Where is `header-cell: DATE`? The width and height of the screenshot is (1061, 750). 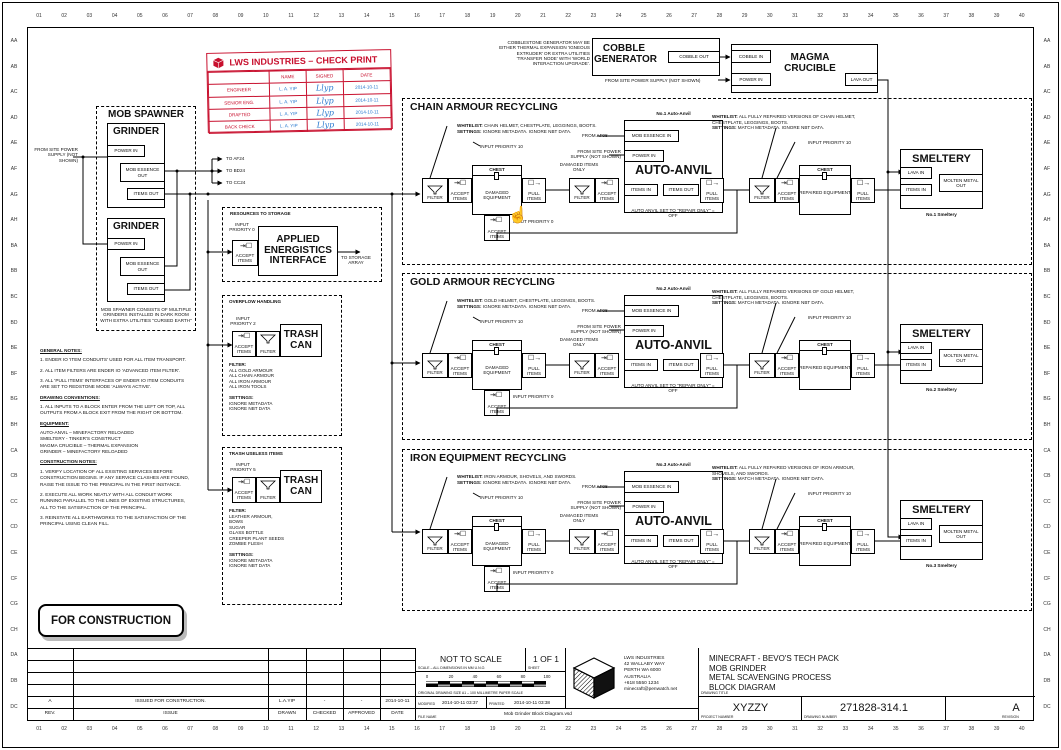
header-cell: DATE is located at coordinates (366, 75).